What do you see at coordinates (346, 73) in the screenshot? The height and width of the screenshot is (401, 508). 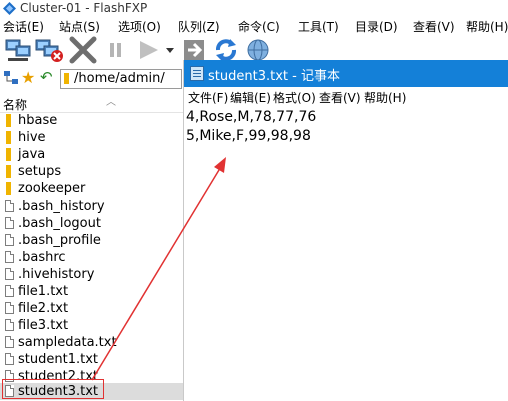 I see `notepad-title-bar: student3.txt - 记事本` at bounding box center [346, 73].